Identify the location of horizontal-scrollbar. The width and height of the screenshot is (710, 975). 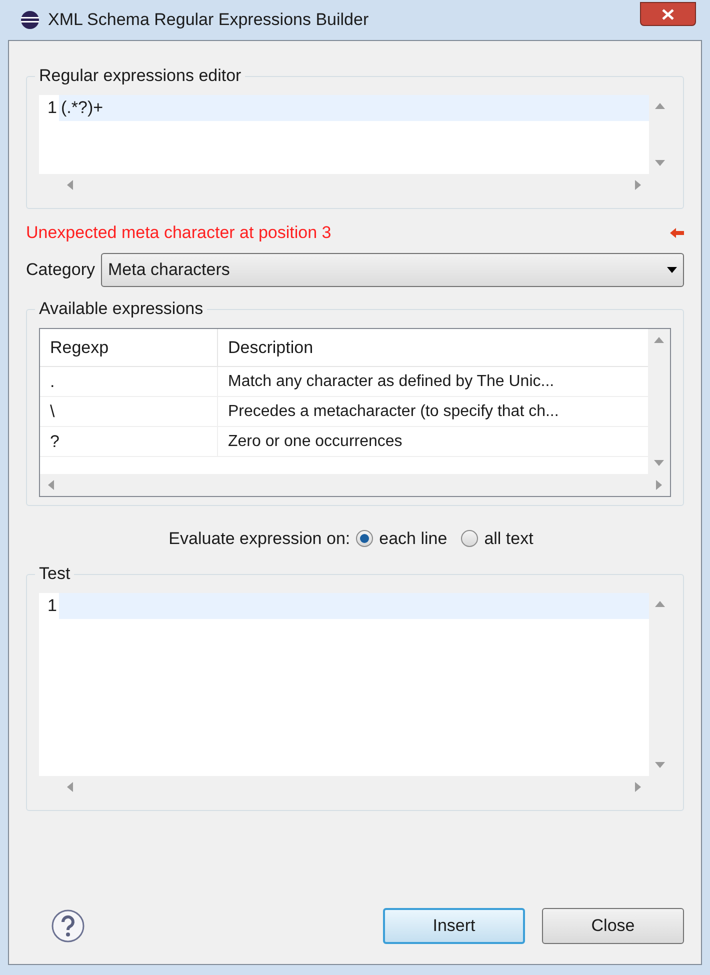
(355, 485).